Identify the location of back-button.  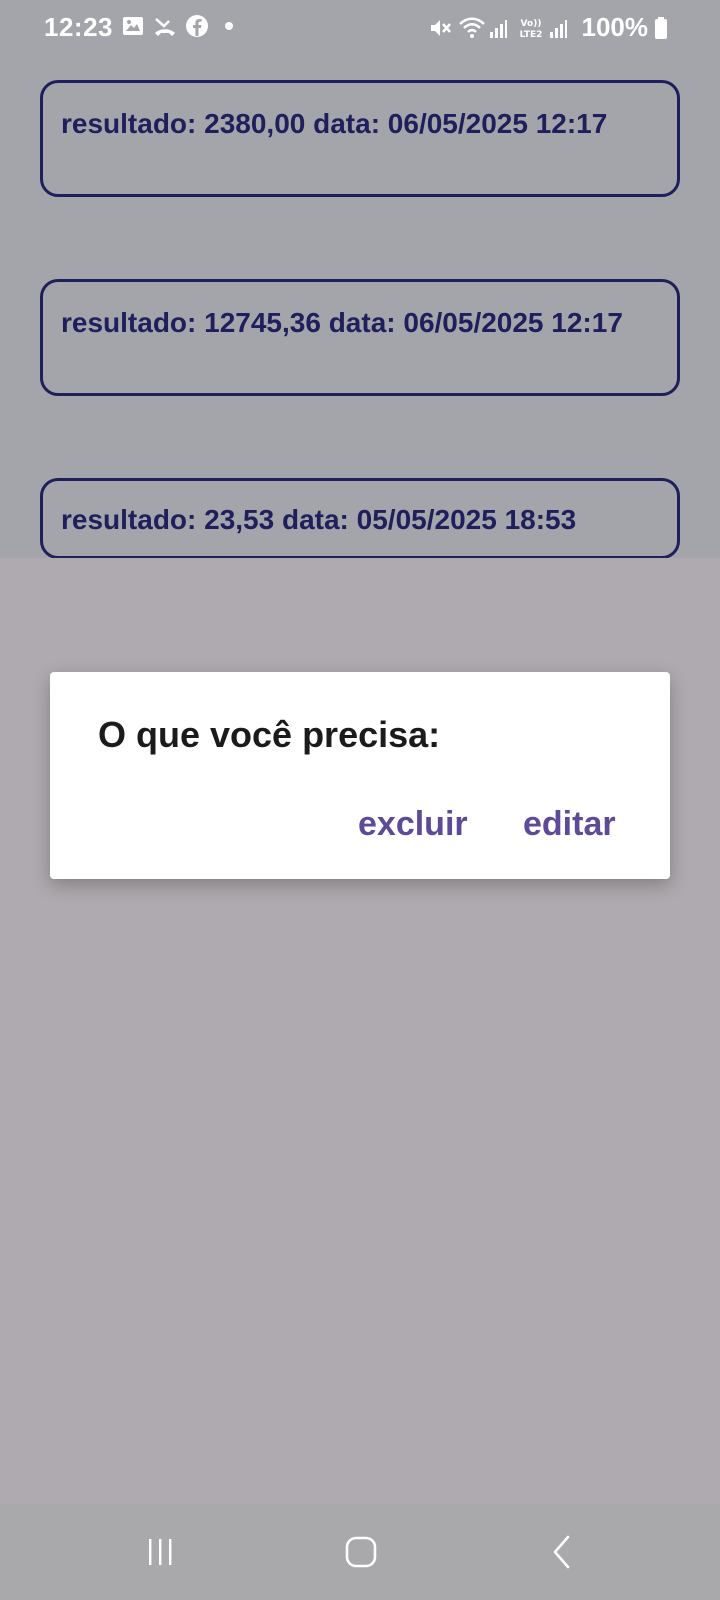
(562, 1552).